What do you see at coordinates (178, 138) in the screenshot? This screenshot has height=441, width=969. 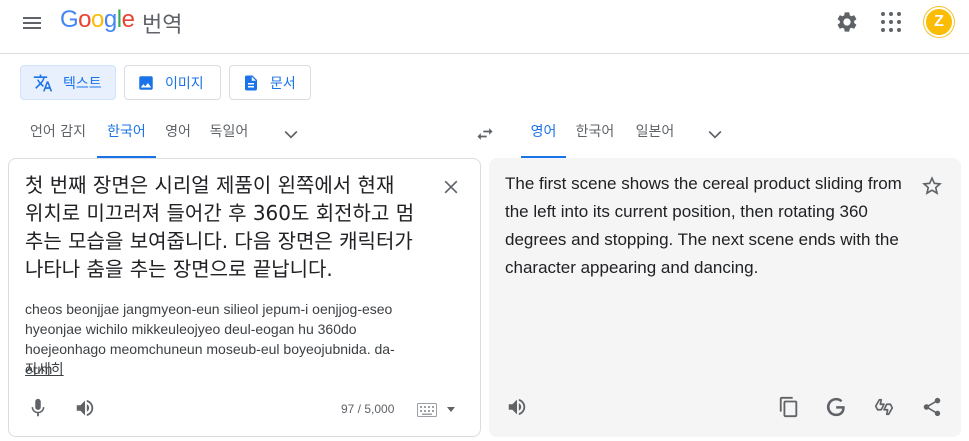 I see `source-lang-english-tab: 영어` at bounding box center [178, 138].